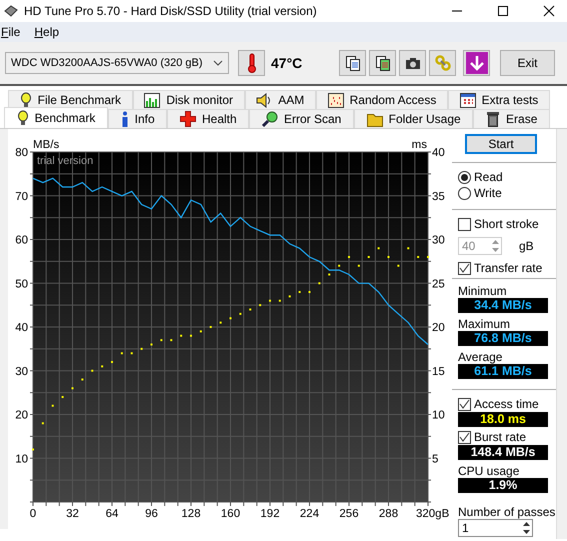 Image resolution: width=567 pixels, height=541 pixels. What do you see at coordinates (218, 63) in the screenshot?
I see `caret-icon` at bounding box center [218, 63].